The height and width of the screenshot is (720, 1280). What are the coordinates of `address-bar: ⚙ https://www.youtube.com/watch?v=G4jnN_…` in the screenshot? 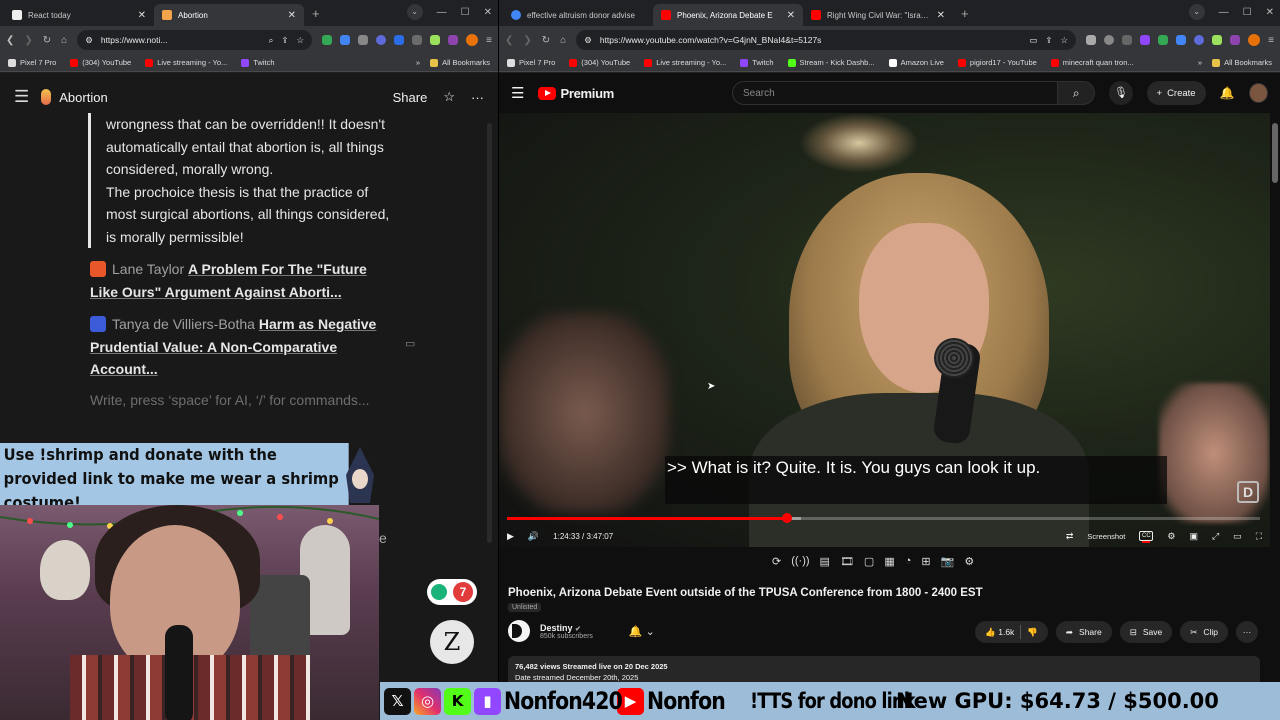 It's located at (826, 40).